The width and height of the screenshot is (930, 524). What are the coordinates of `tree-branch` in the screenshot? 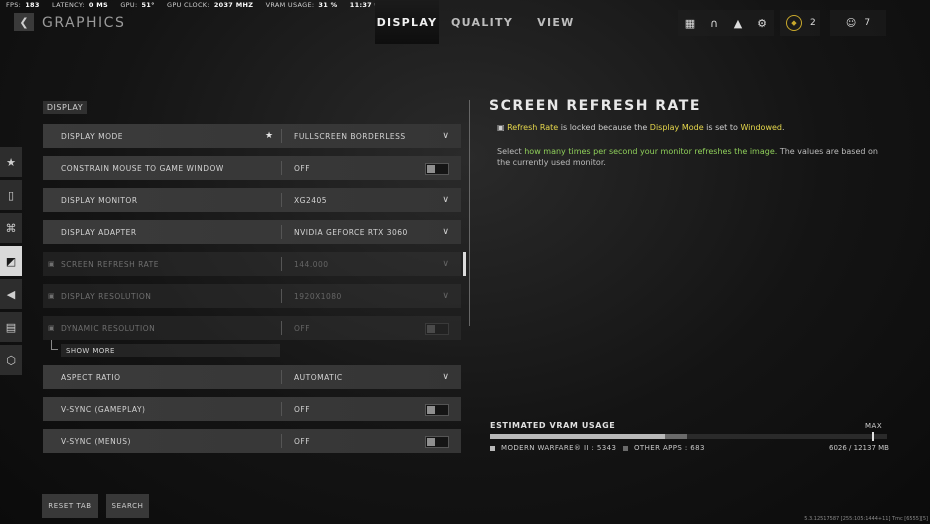 It's located at (54, 345).